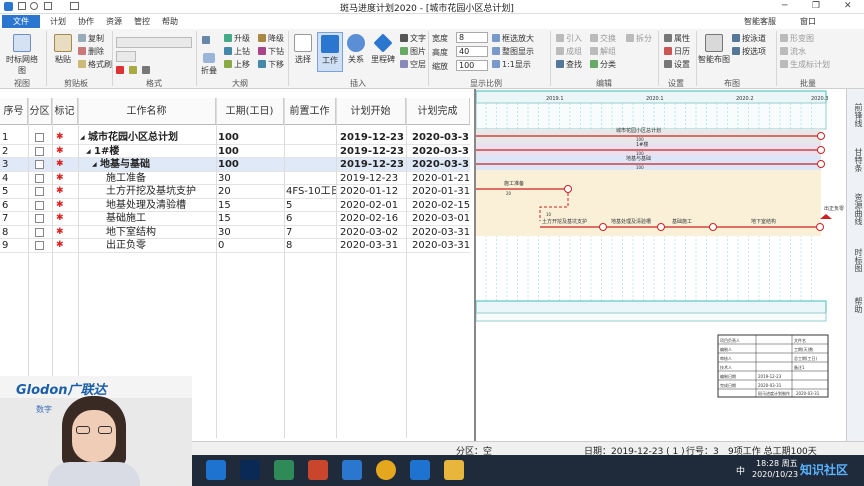 The height and width of the screenshot is (486, 864). I want to click on timescale-network-button: 时标网络图, so click(22, 53).